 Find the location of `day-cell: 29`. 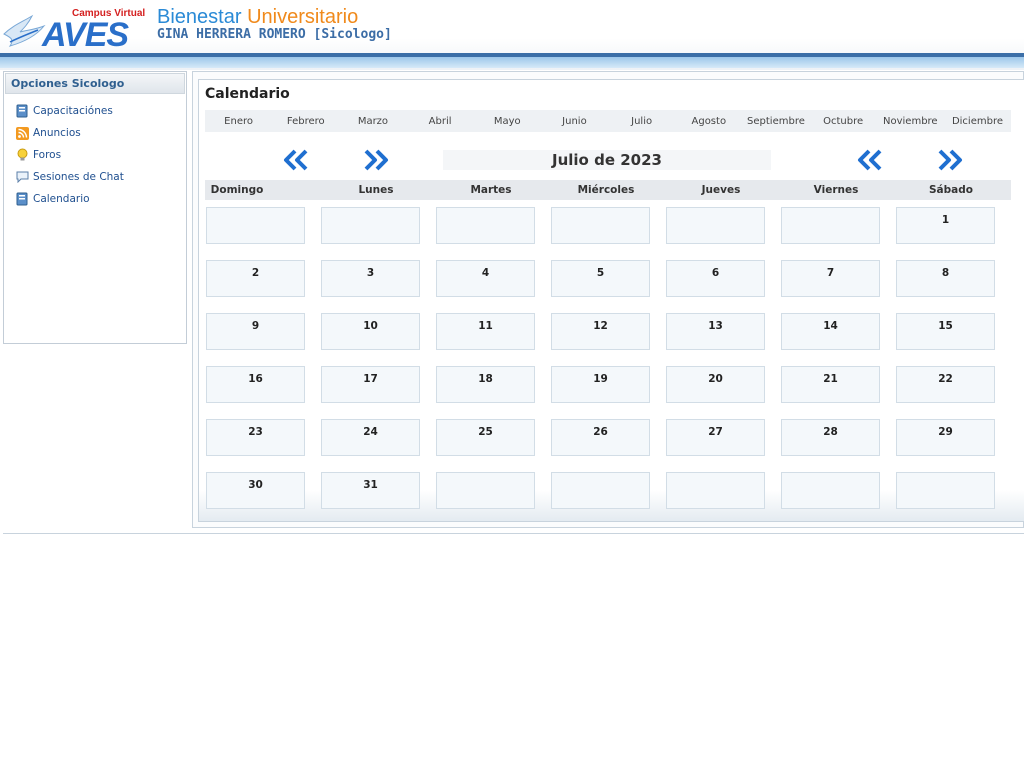

day-cell: 29 is located at coordinates (945, 437).